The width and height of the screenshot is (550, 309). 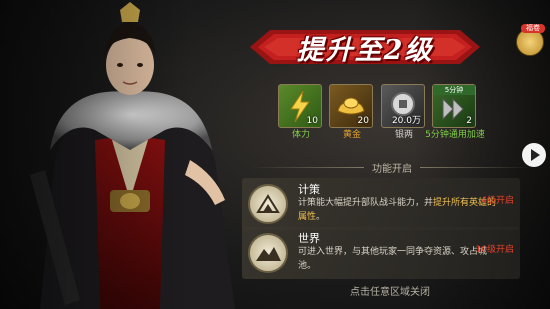 I want to click on world-mountain-icon, so click(x=268, y=254).